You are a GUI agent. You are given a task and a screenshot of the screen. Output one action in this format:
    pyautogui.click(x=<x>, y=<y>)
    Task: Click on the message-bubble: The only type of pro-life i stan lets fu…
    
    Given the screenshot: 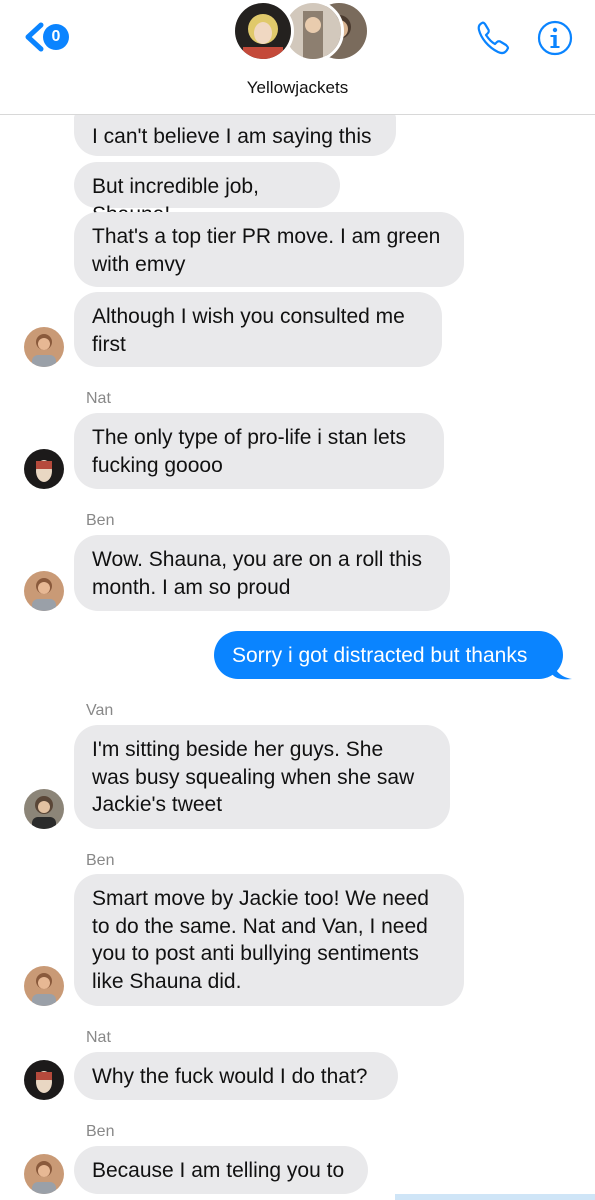 What is the action you would take?
    pyautogui.click(x=259, y=451)
    